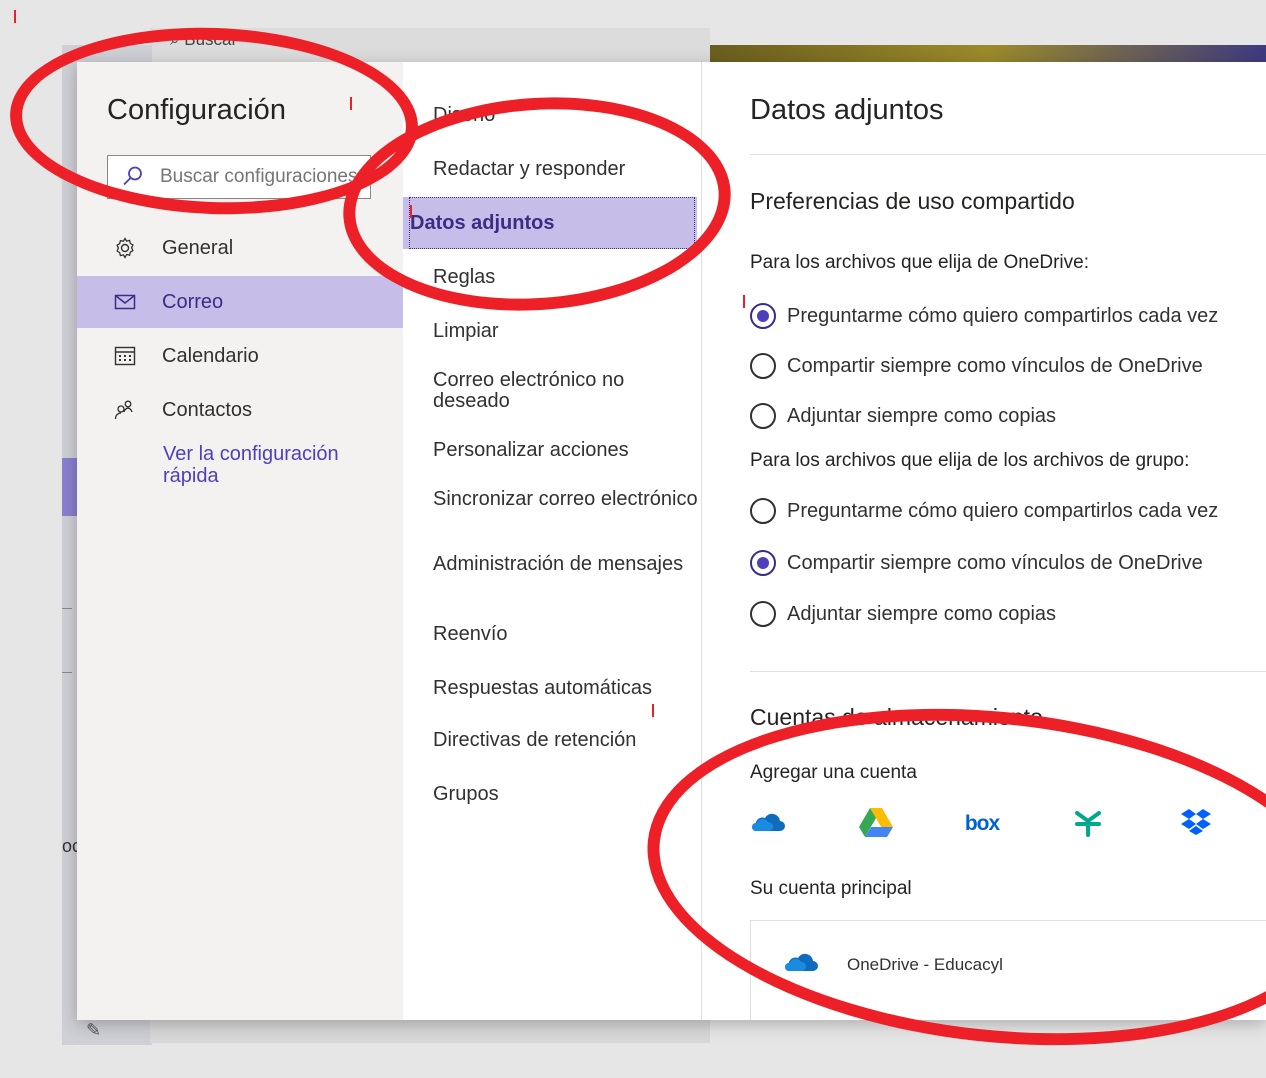  I want to click on category-label: Calendario, so click(210, 355).